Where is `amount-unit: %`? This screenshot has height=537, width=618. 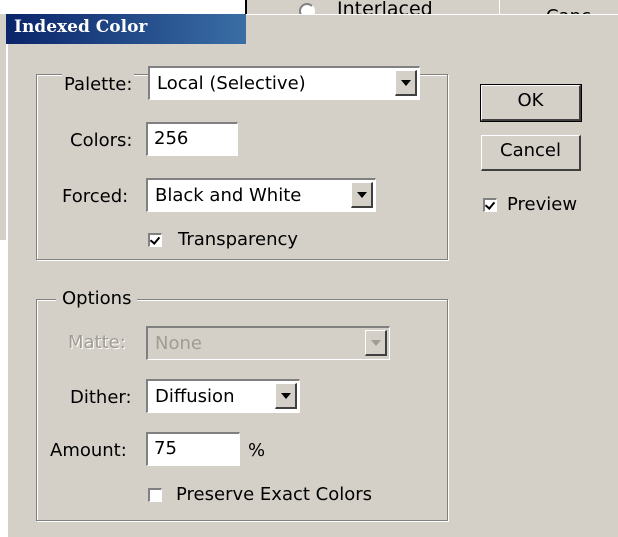 amount-unit: % is located at coordinates (257, 450).